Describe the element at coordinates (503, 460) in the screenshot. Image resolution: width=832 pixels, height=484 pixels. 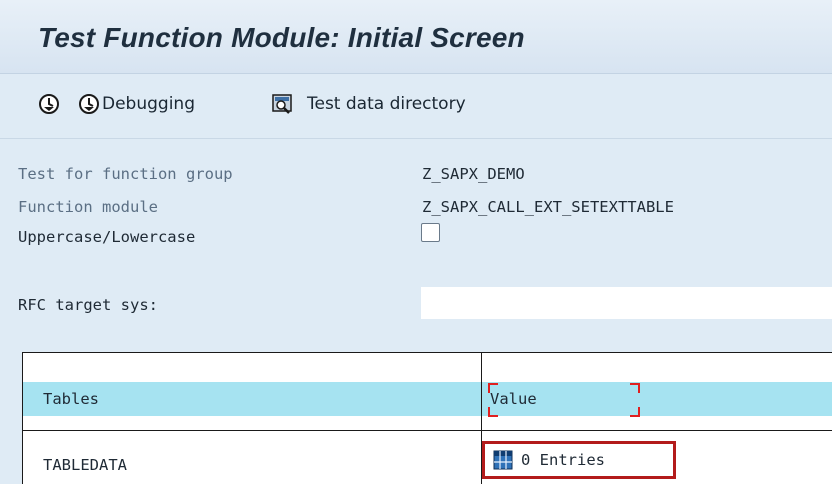
I see `table-icon` at that location.